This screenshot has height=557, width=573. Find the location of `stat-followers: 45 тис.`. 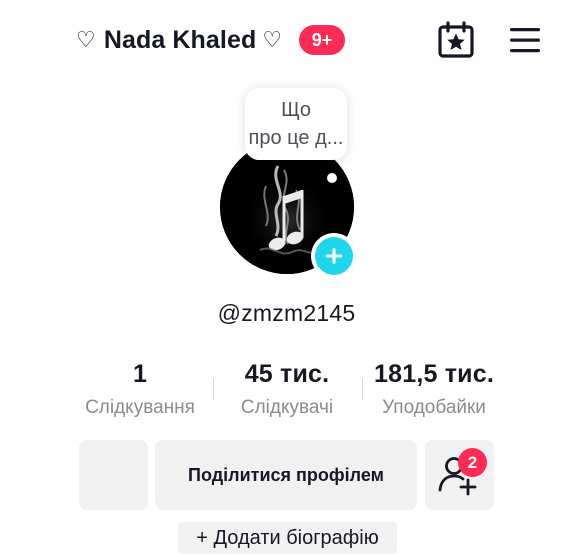

stat-followers: 45 тис. is located at coordinates (287, 374).